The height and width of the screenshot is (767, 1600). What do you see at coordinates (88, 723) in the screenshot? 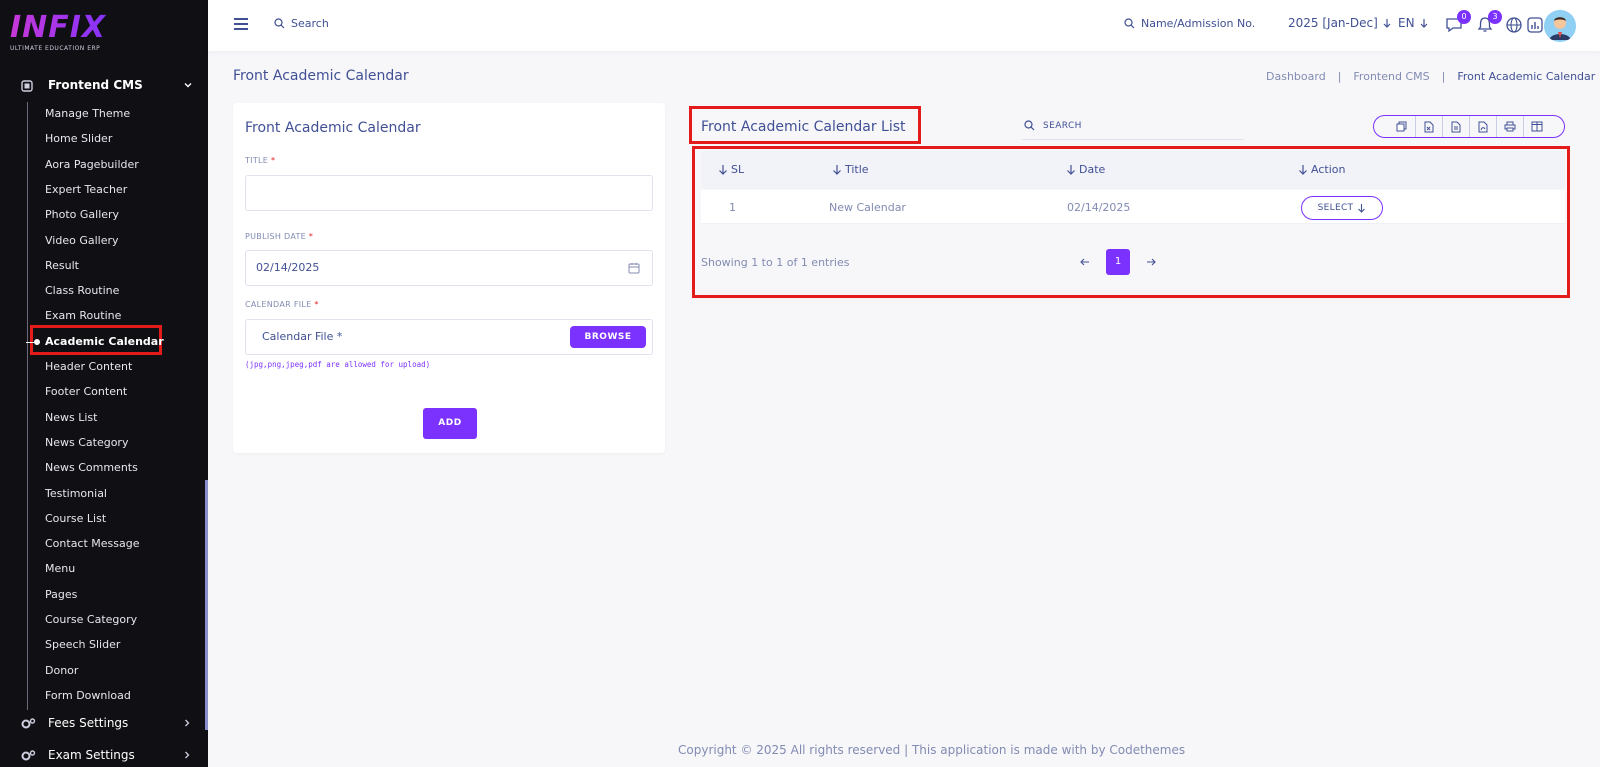
I see `sidebar-item-label: Fees Settings` at bounding box center [88, 723].